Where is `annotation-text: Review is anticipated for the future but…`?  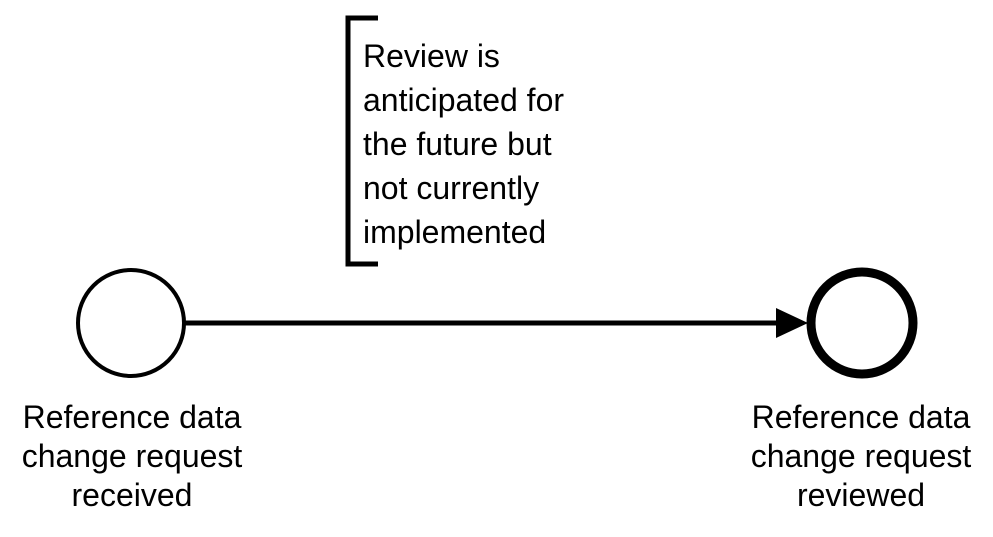 annotation-text: Review is anticipated for the future but… is located at coordinates (493, 144).